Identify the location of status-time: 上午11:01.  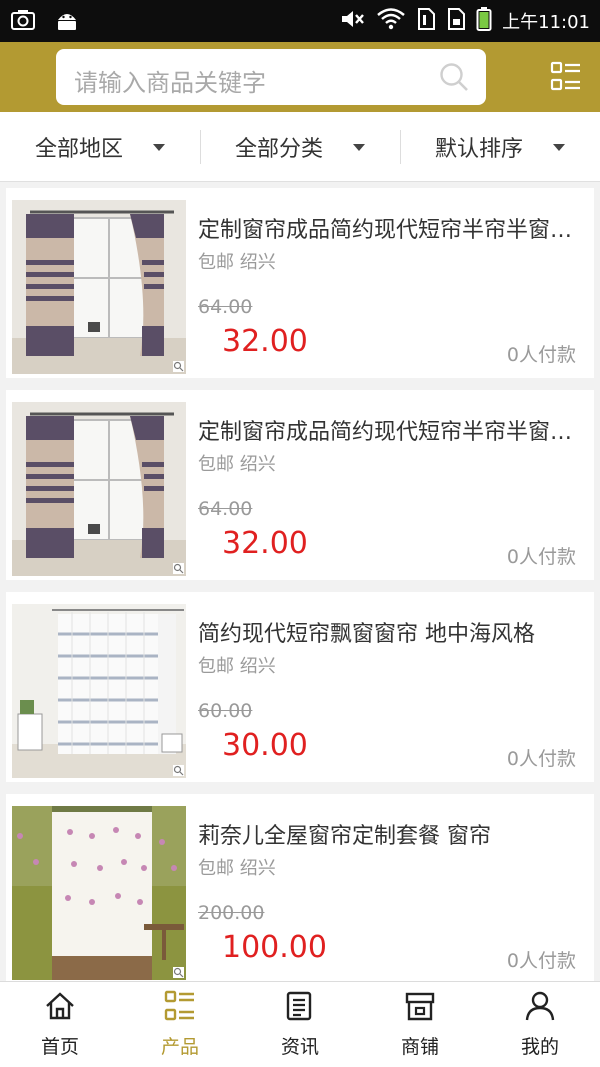
(546, 22).